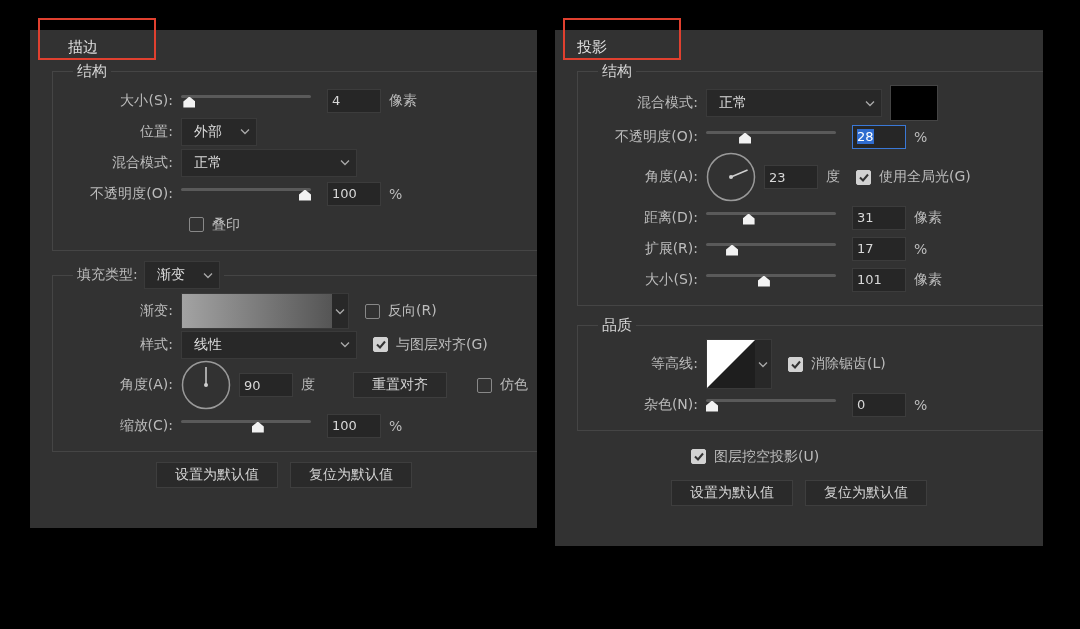  Describe the element at coordinates (731, 364) in the screenshot. I see `contour-curve-icon` at that location.